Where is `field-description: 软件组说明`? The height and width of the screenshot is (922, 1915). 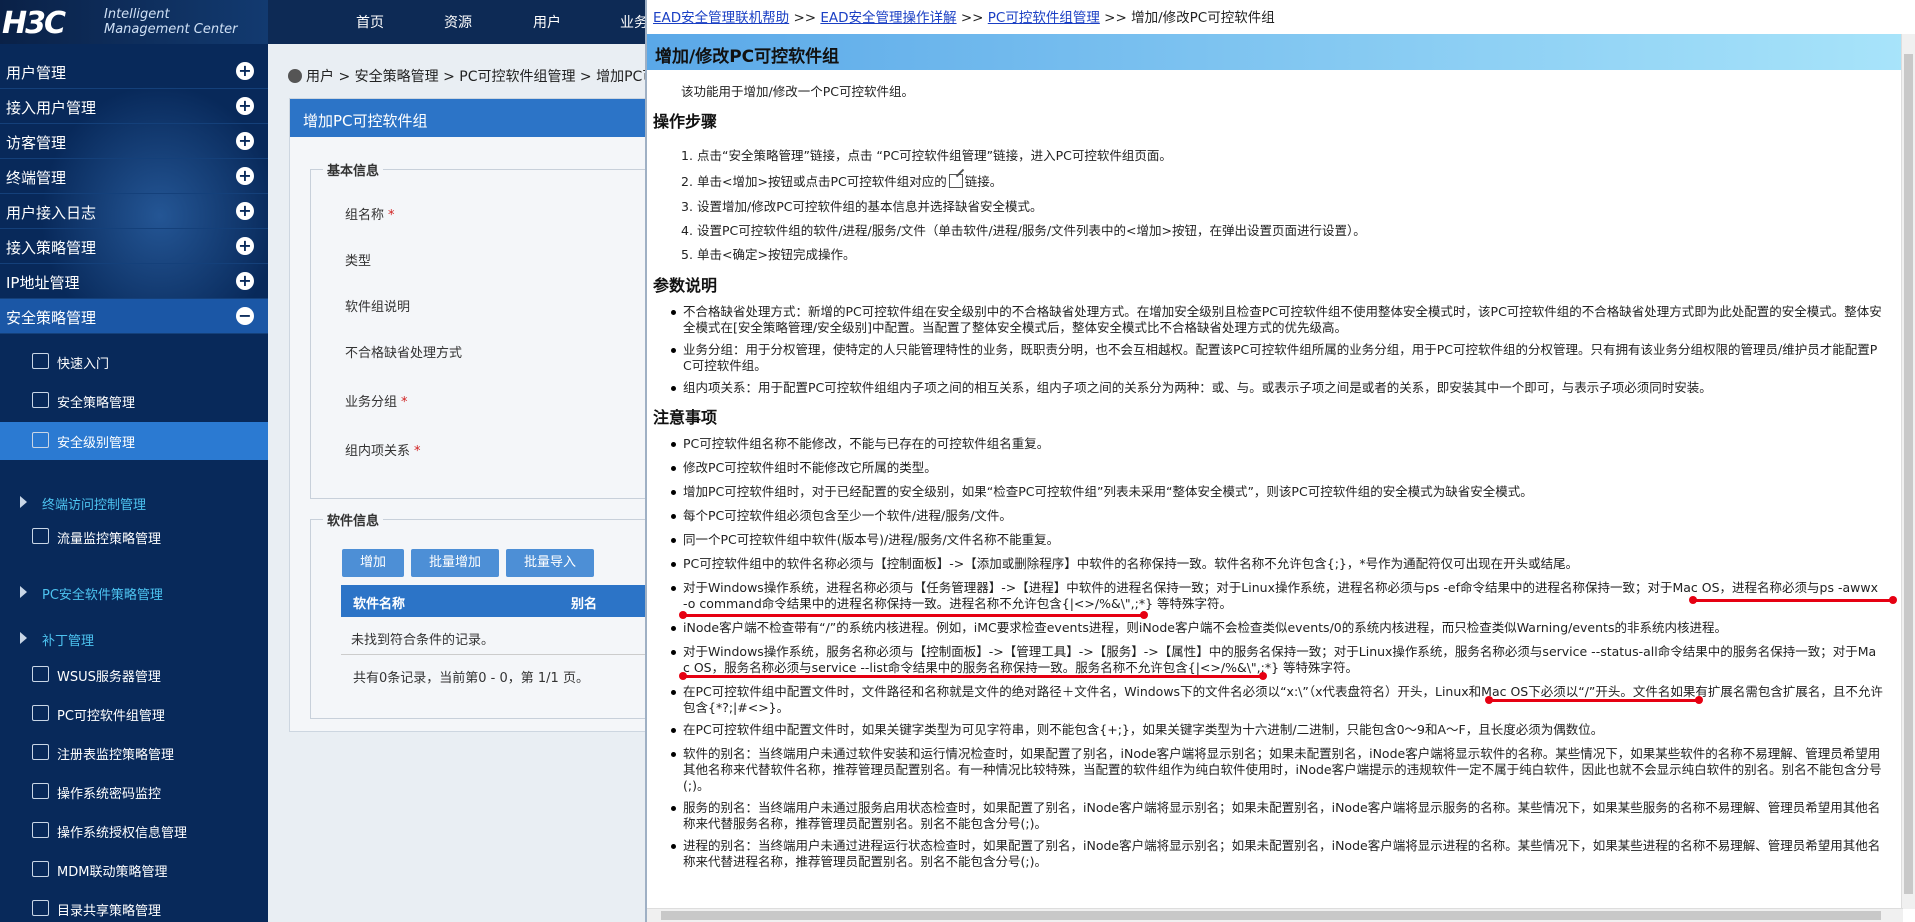 field-description: 软件组说明 is located at coordinates (377, 305).